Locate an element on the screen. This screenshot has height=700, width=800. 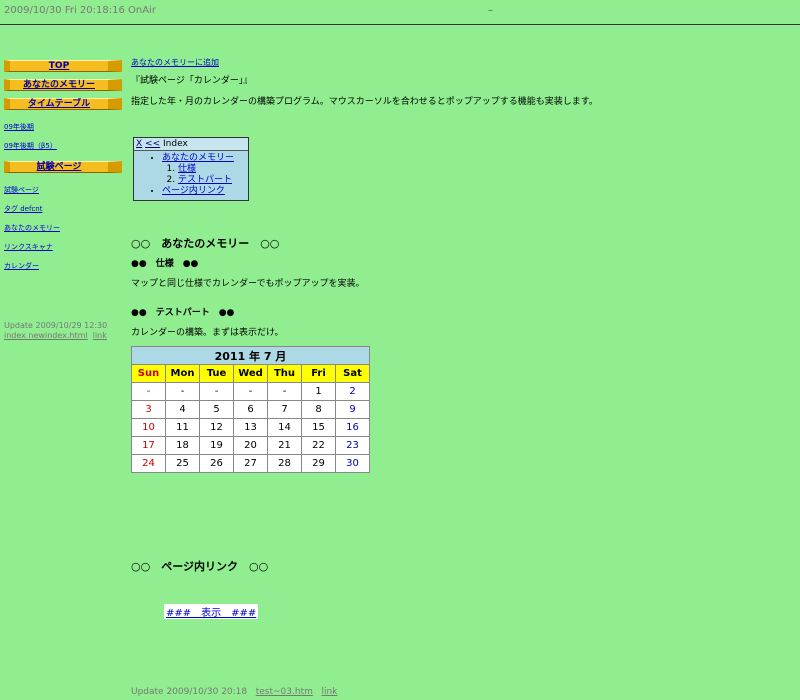
calendar-day-cell: 3 is located at coordinates (148, 409).